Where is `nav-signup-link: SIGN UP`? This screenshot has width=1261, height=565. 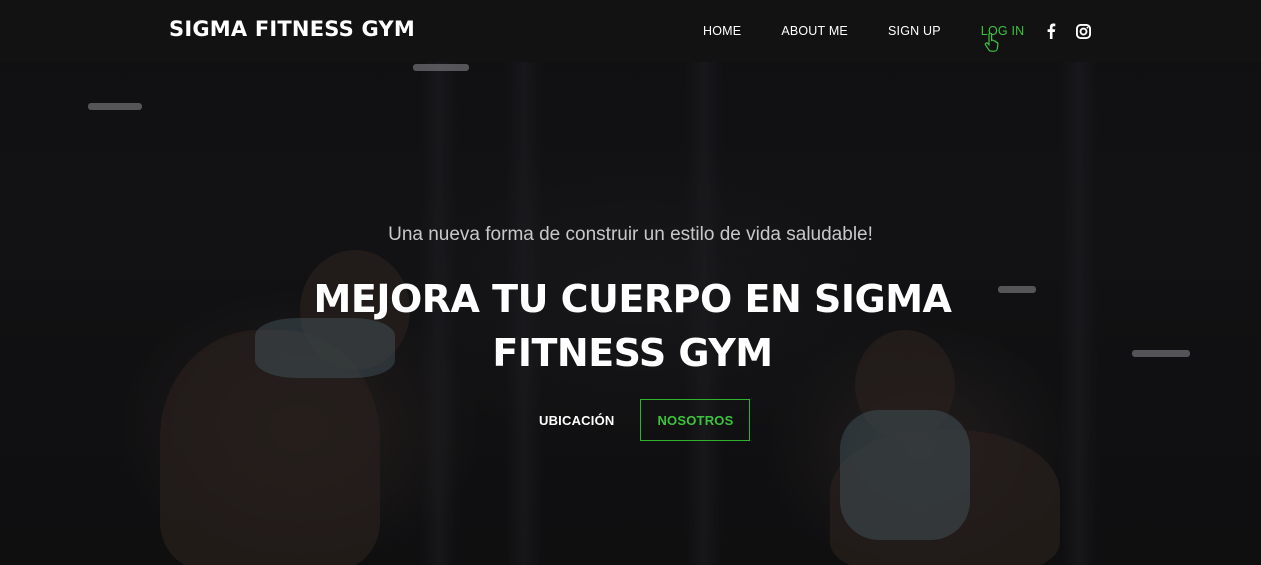
nav-signup-link: SIGN UP is located at coordinates (914, 31).